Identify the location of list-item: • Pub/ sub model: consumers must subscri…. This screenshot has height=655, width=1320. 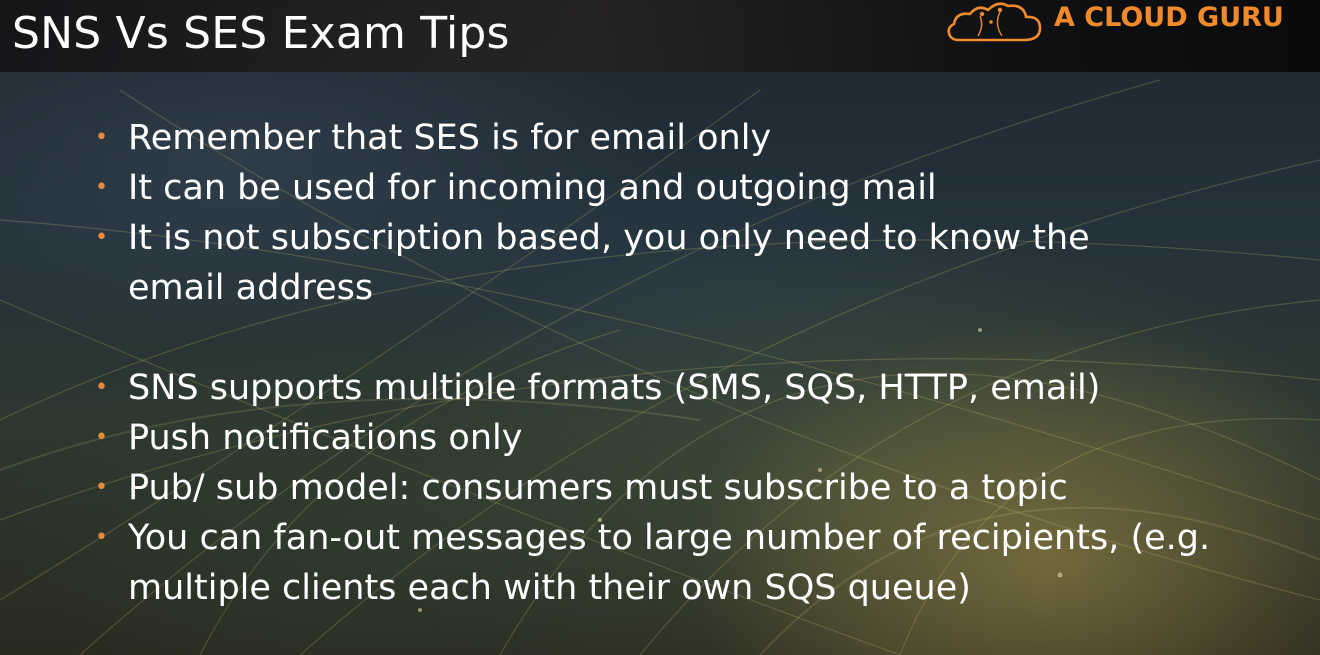
(685, 488).